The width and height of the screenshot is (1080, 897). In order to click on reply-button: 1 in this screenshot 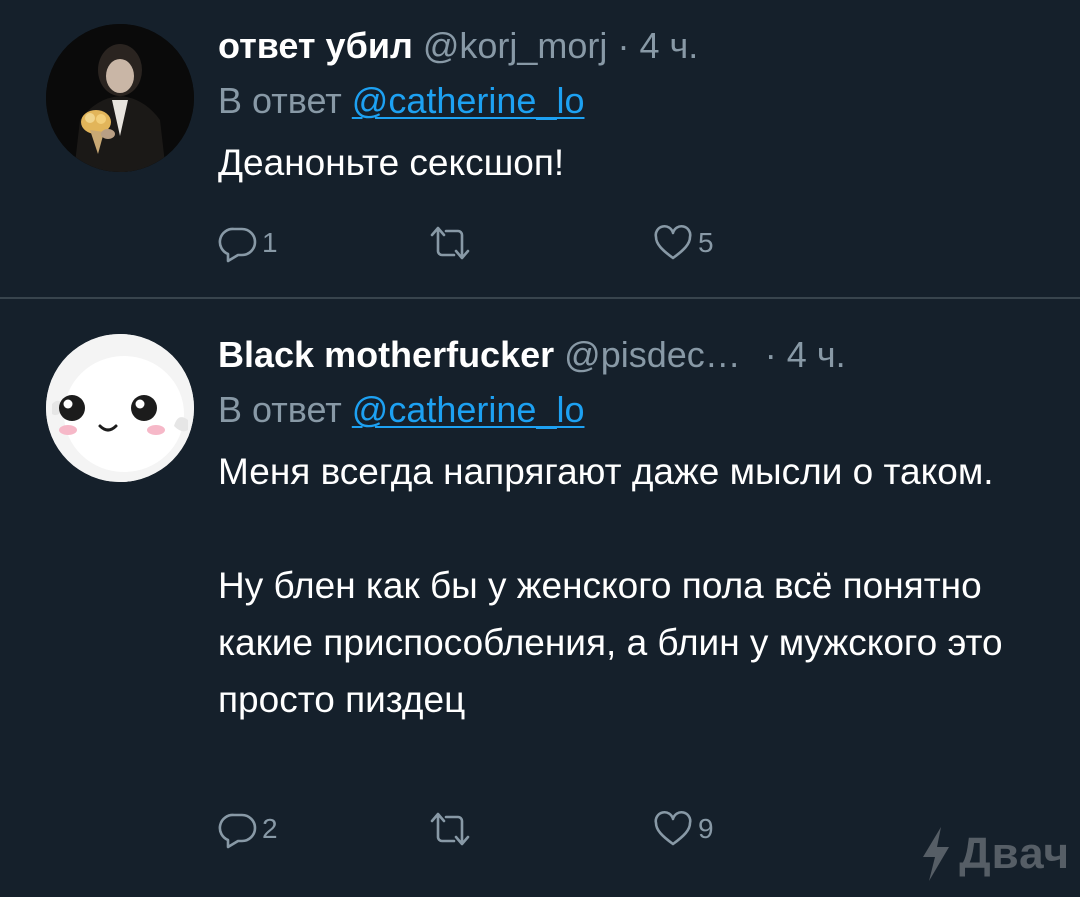, I will do `click(248, 243)`.